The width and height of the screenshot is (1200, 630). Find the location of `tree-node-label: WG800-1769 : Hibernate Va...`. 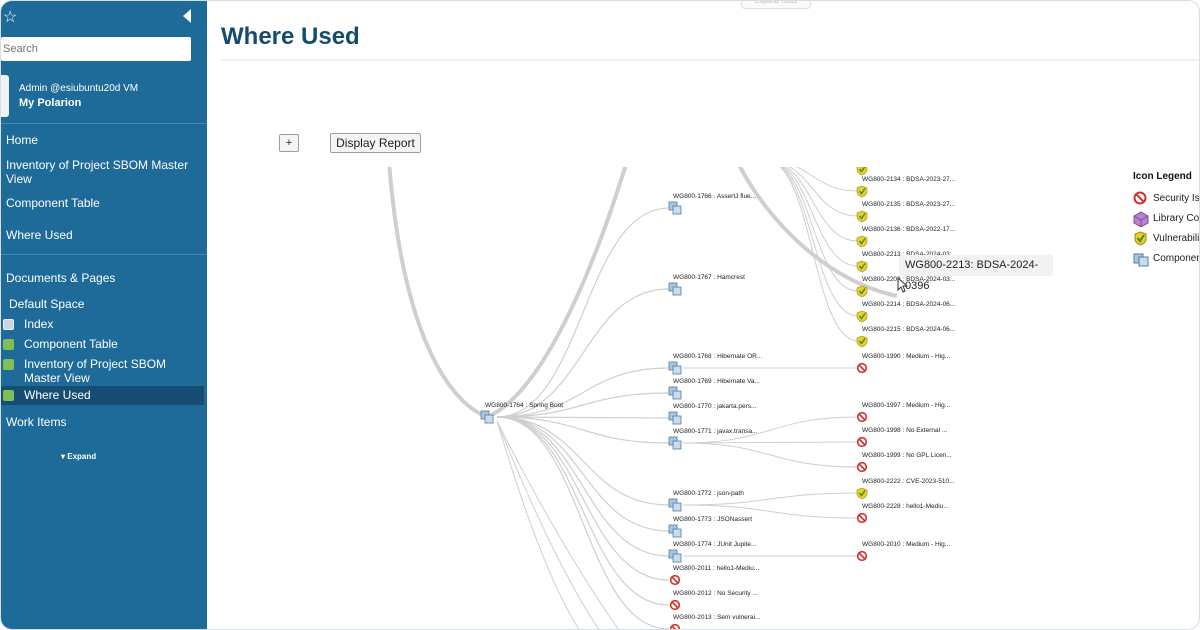

tree-node-label: WG800-1769 : Hibernate Va... is located at coordinates (716, 381).